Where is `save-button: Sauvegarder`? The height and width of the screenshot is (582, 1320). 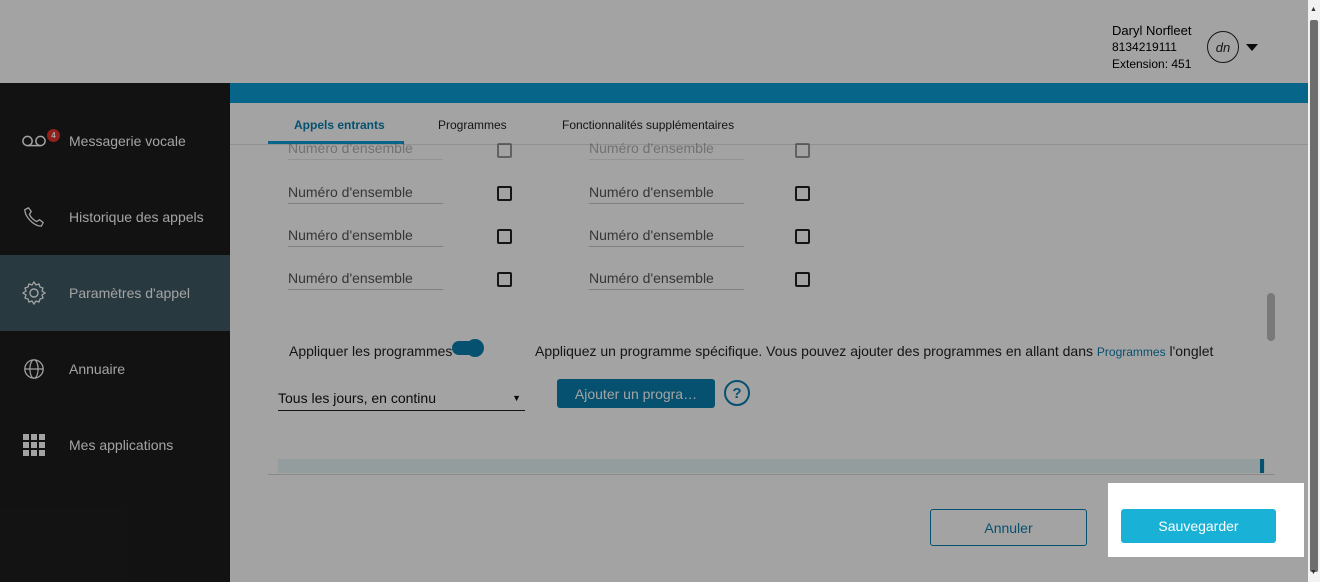
save-button: Sauvegarder is located at coordinates (1198, 526).